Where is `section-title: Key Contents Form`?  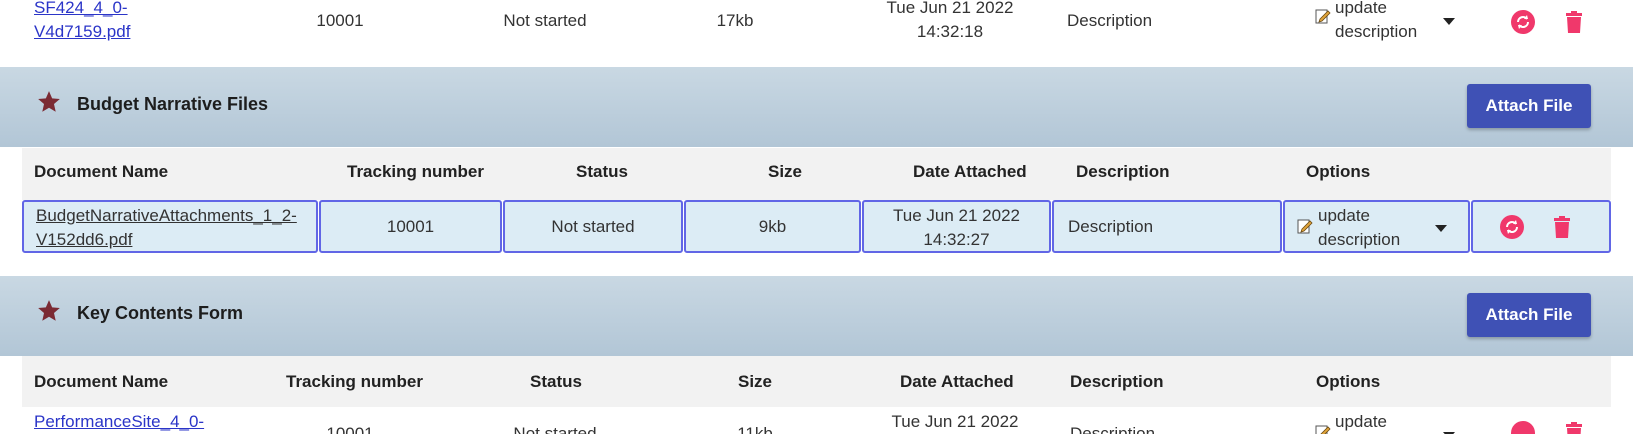 section-title: Key Contents Form is located at coordinates (160, 313).